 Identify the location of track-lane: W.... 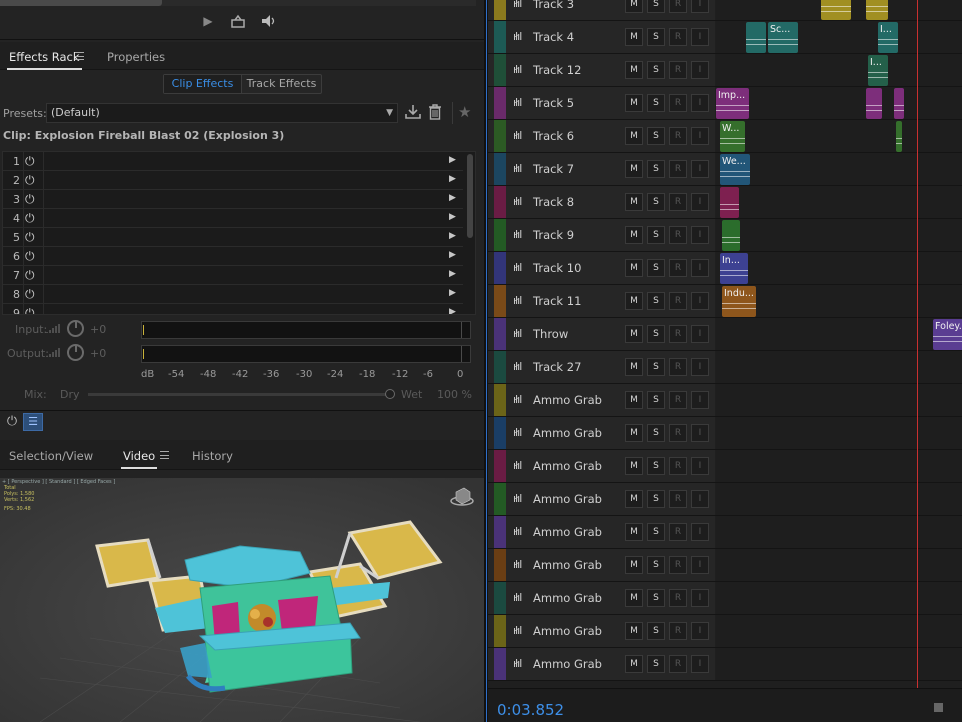
(839, 136).